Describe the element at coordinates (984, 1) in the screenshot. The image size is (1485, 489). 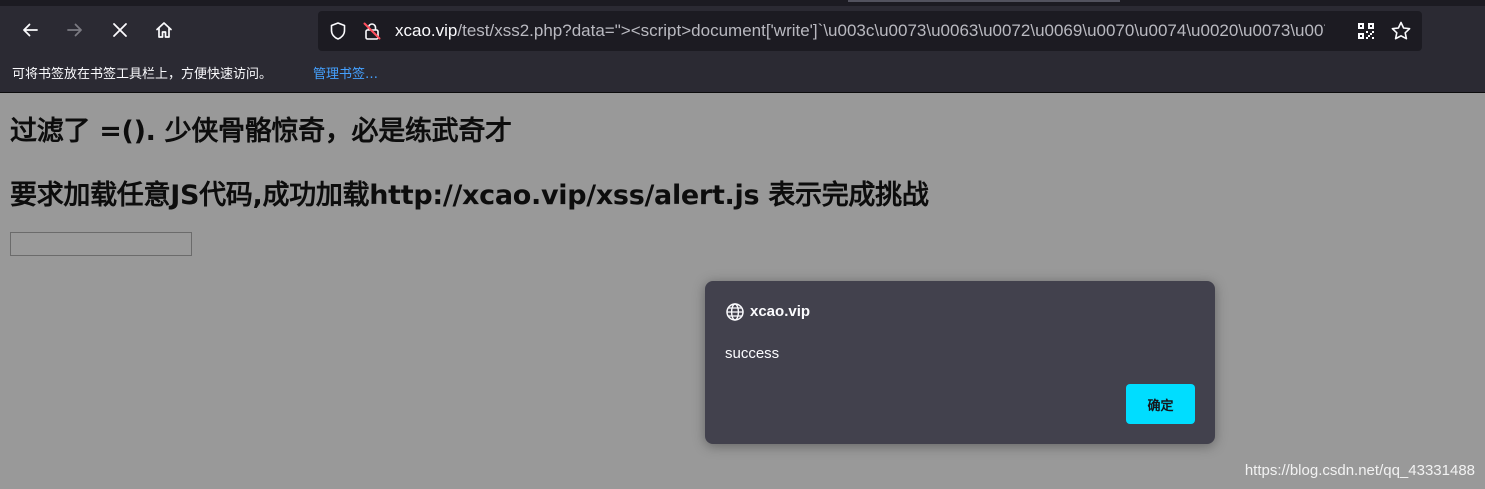
I see `tab-indicator` at that location.